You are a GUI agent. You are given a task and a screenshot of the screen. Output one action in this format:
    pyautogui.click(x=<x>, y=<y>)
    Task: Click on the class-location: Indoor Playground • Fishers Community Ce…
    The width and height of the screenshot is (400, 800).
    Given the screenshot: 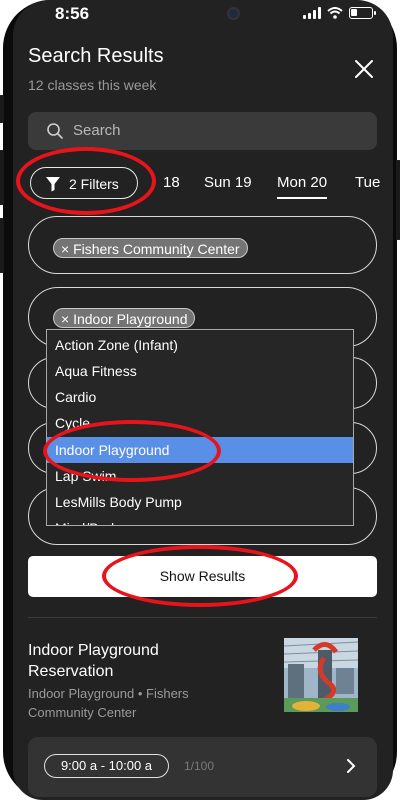 What is the action you would take?
    pyautogui.click(x=108, y=703)
    